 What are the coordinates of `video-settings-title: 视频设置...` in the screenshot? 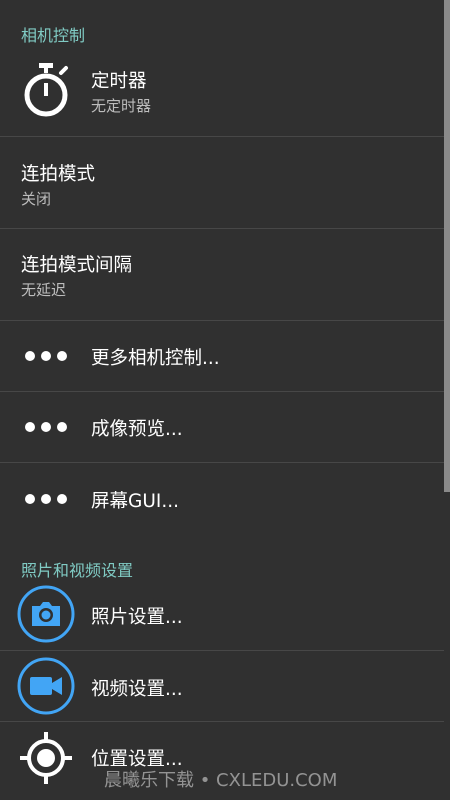 It's located at (137, 689).